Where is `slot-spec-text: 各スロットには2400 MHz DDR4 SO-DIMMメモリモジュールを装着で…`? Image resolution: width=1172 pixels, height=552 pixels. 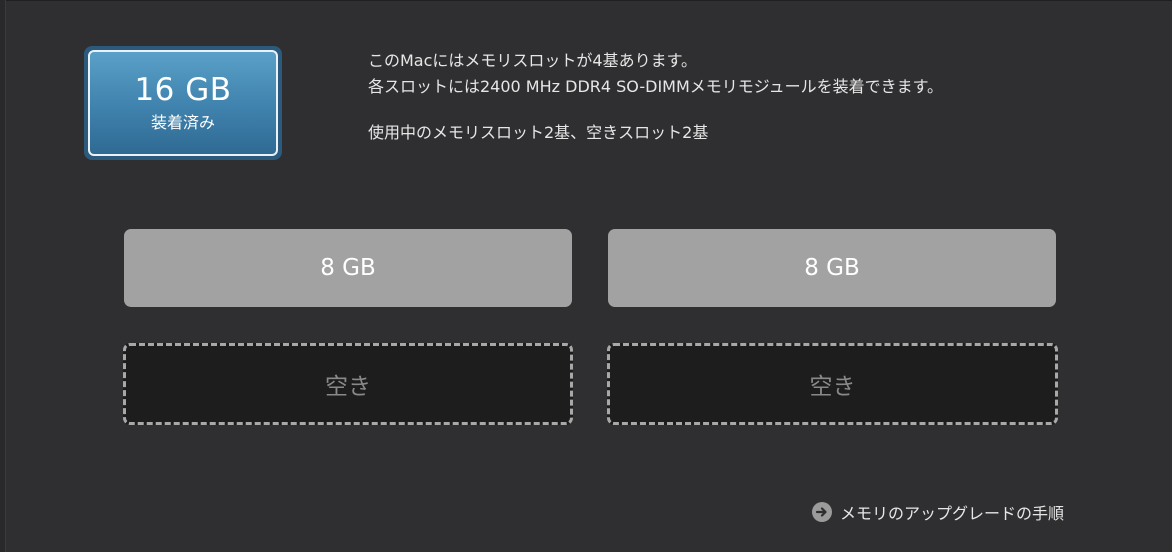
slot-spec-text: 各スロットには2400 MHz DDR4 SO-DIMMメモリモジュールを装着で… is located at coordinates (656, 86).